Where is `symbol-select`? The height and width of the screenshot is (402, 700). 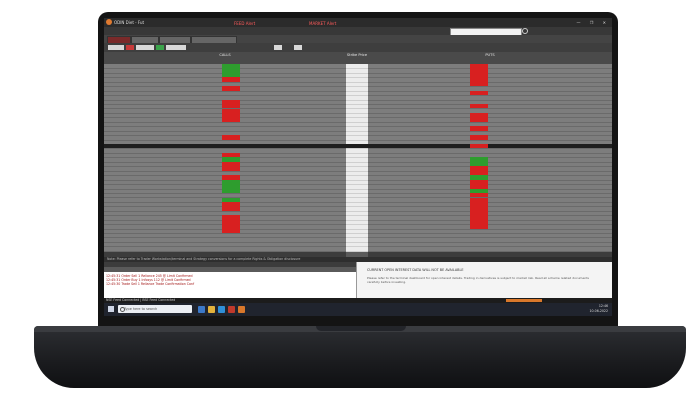 symbol-select is located at coordinates (145, 47).